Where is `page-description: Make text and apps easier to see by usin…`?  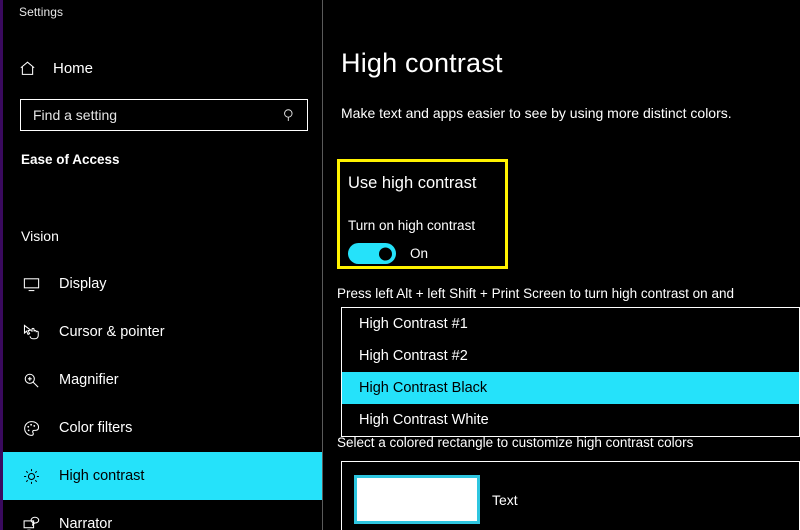
page-description: Make text and apps easier to see by usin… is located at coordinates (536, 113).